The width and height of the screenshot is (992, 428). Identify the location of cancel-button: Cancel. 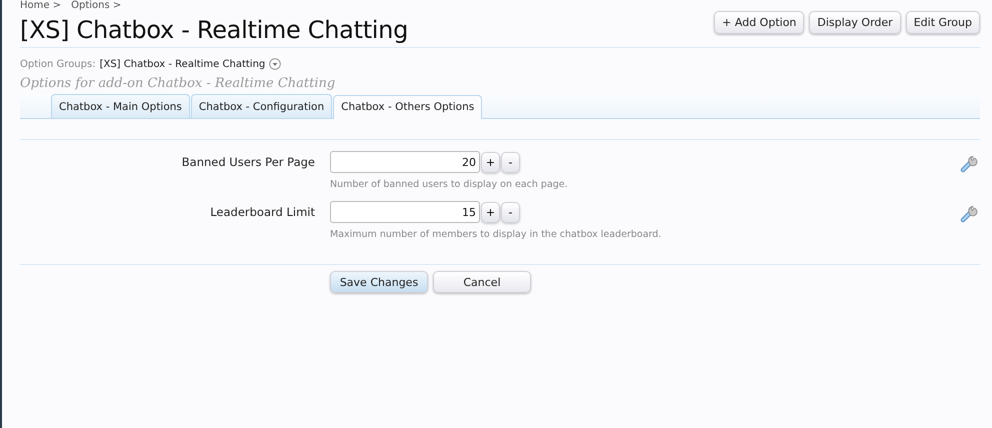
(482, 282).